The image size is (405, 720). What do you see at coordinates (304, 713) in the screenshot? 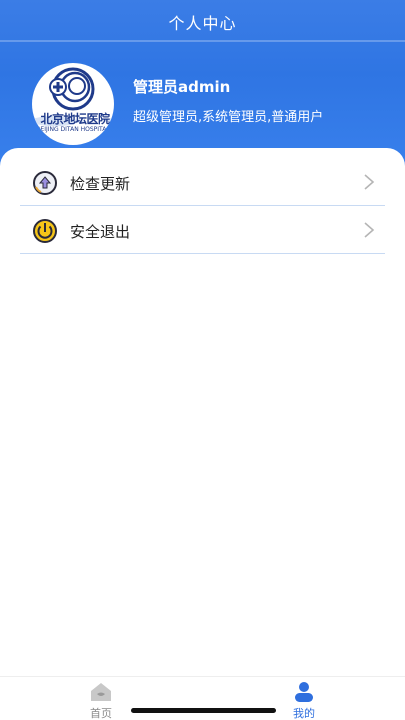
I see `tab-label-mine: 我的` at bounding box center [304, 713].